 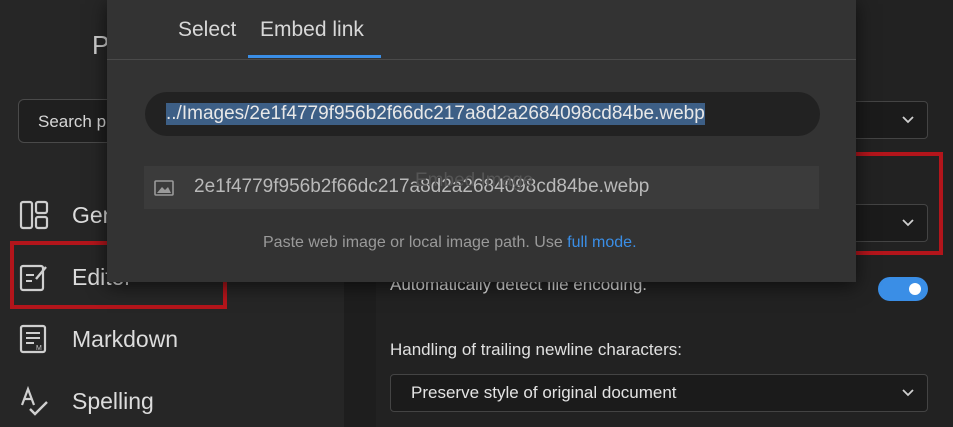 What do you see at coordinates (601, 242) in the screenshot?
I see `full-mode-link: full mode.` at bounding box center [601, 242].